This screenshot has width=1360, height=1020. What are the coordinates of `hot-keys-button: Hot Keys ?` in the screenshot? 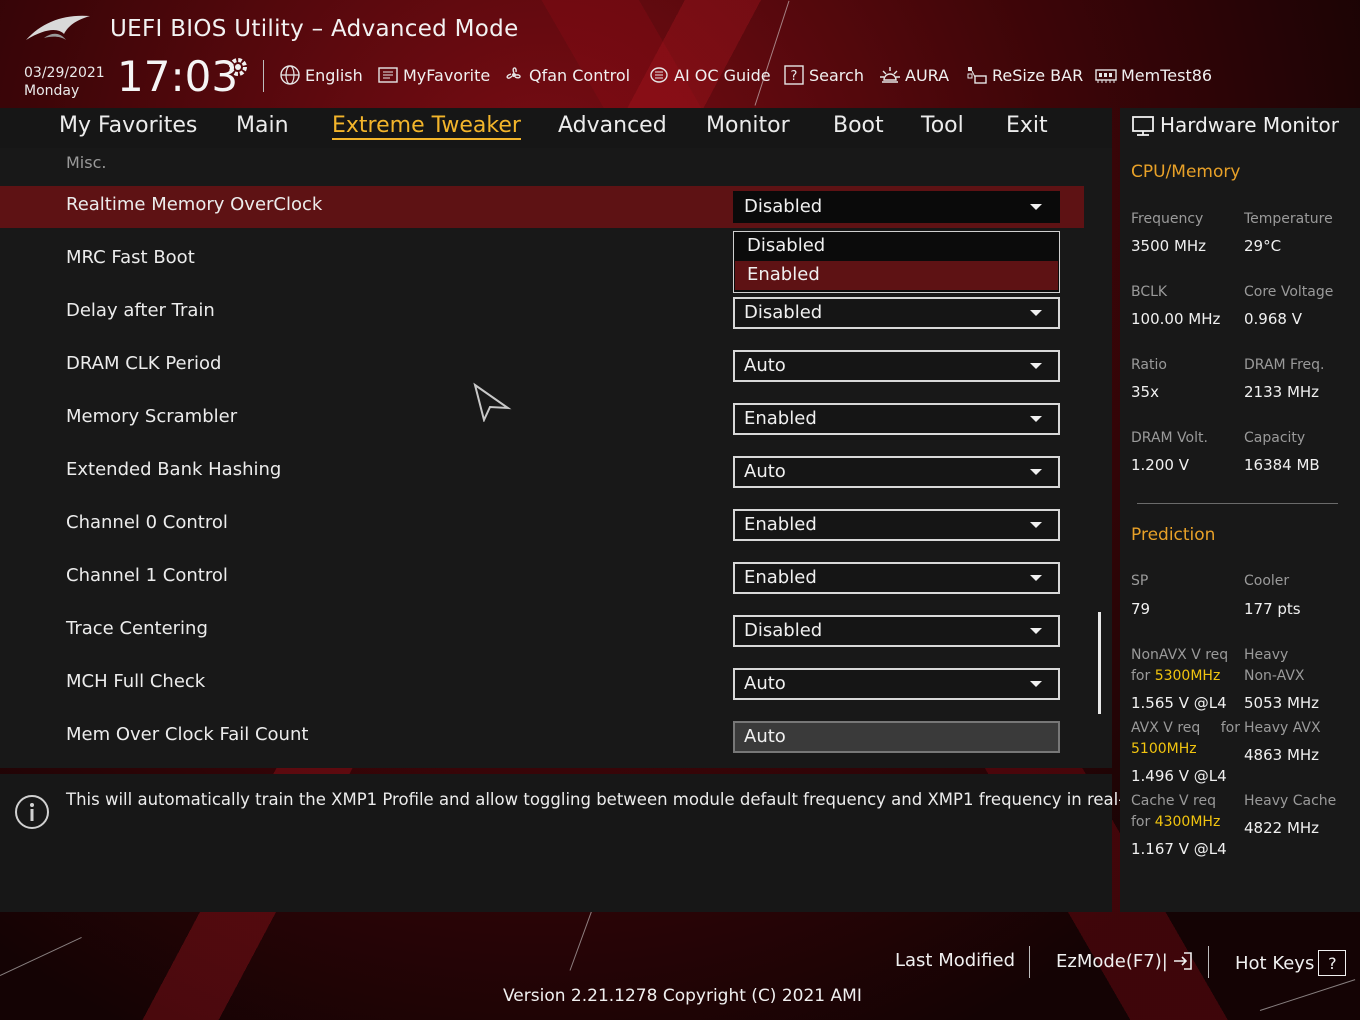 It's located at (1291, 963).